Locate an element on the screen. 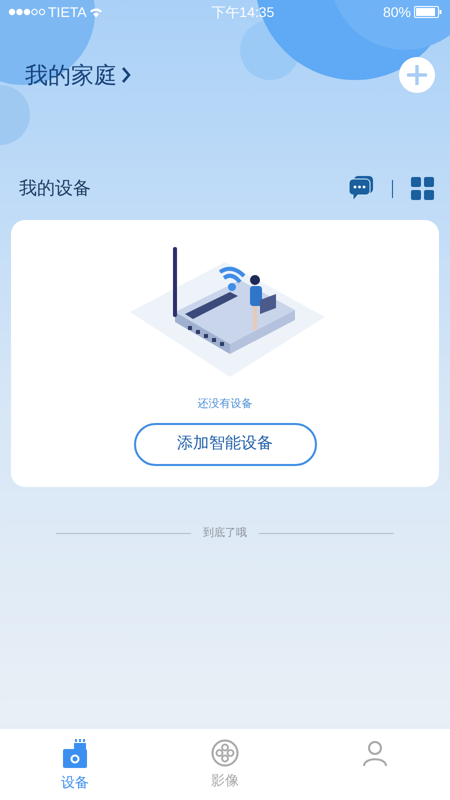 The width and height of the screenshot is (450, 800). grid-view-icon is located at coordinates (422, 188).